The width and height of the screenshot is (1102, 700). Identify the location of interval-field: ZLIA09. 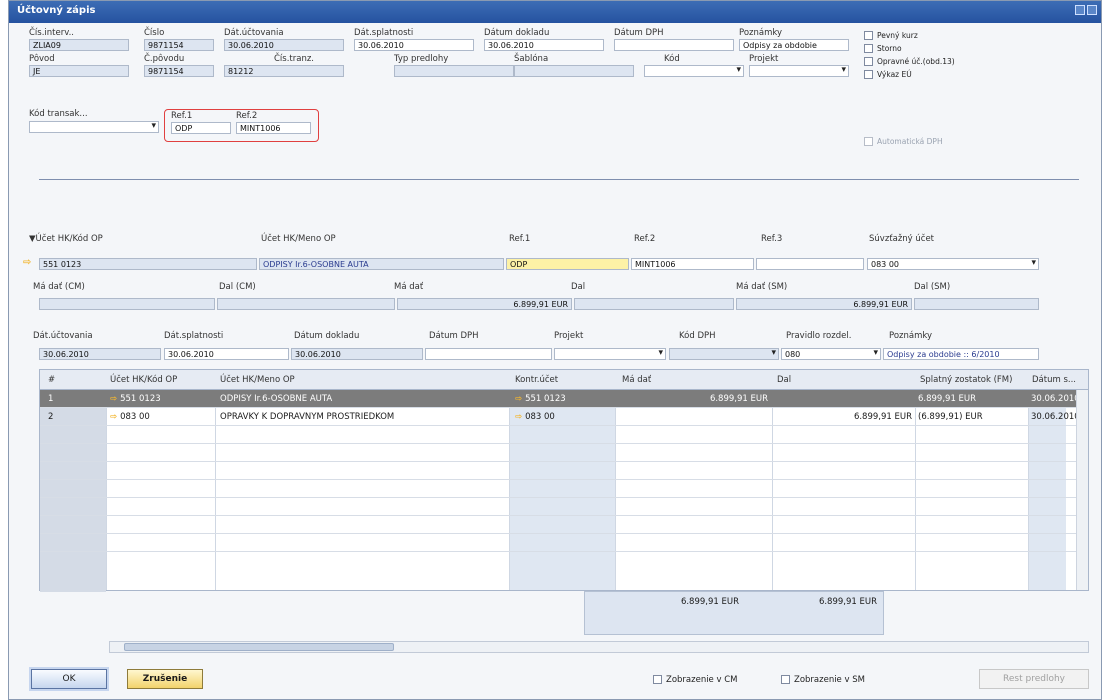
(79, 45).